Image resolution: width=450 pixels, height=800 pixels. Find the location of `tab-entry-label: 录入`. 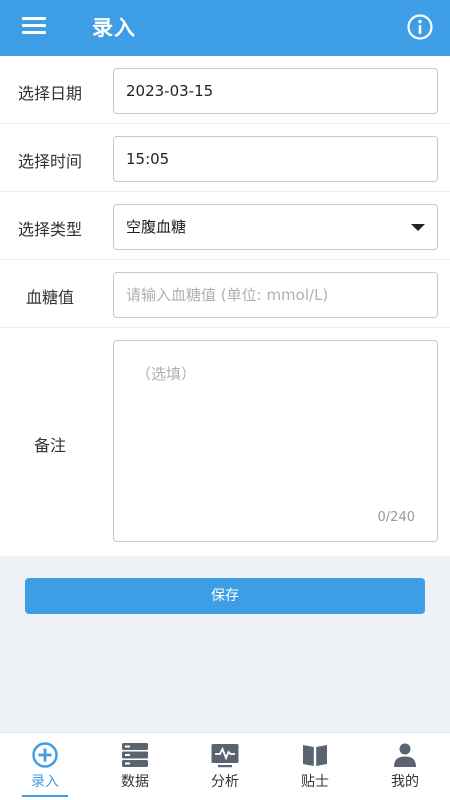

tab-entry-label: 录入 is located at coordinates (45, 782).